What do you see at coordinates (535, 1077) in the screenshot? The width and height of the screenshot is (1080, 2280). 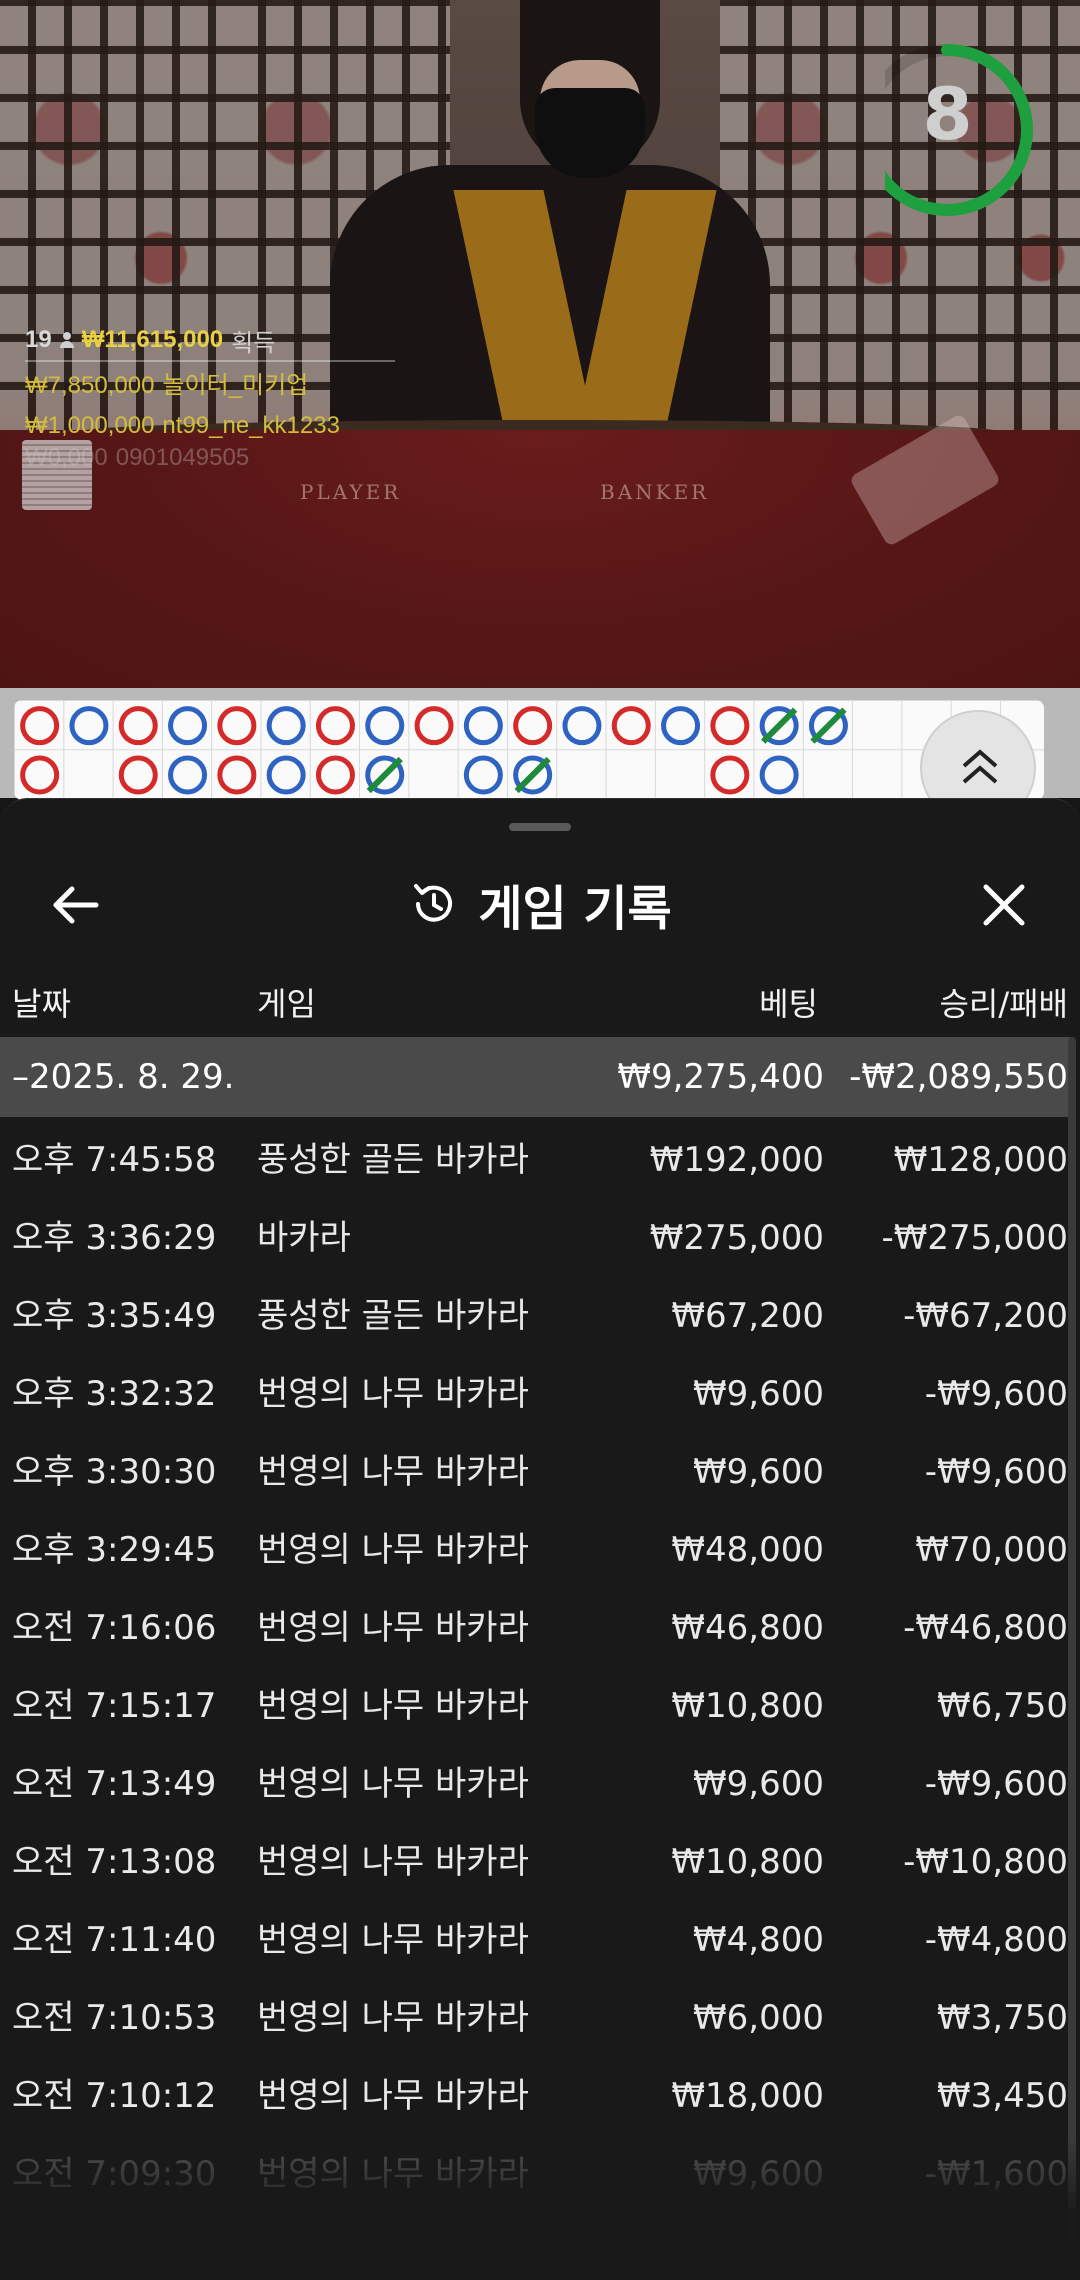 I see `date-group-header: –2025. 8. 29. ₩9,275,400 -₩2,089,550` at bounding box center [535, 1077].